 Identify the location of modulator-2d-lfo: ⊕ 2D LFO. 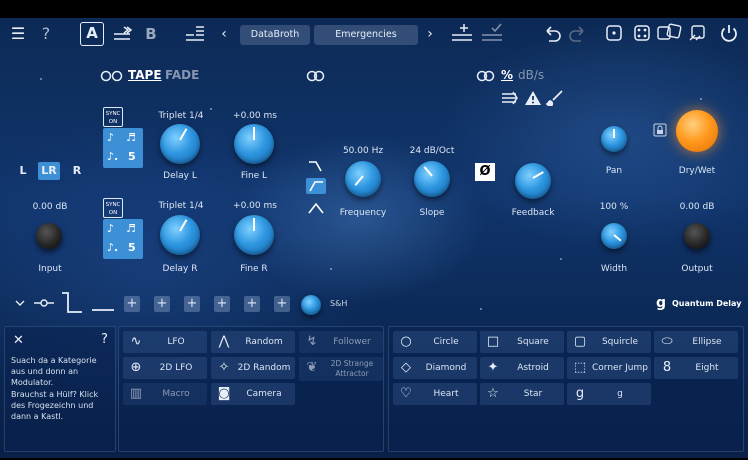
(165, 368).